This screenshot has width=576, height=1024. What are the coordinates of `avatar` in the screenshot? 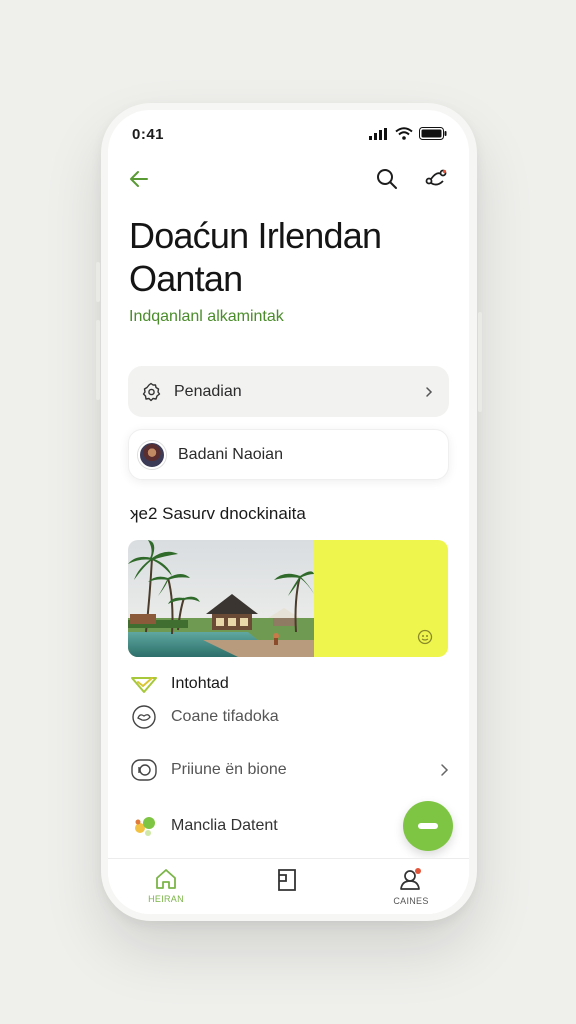 It's located at (152, 454).